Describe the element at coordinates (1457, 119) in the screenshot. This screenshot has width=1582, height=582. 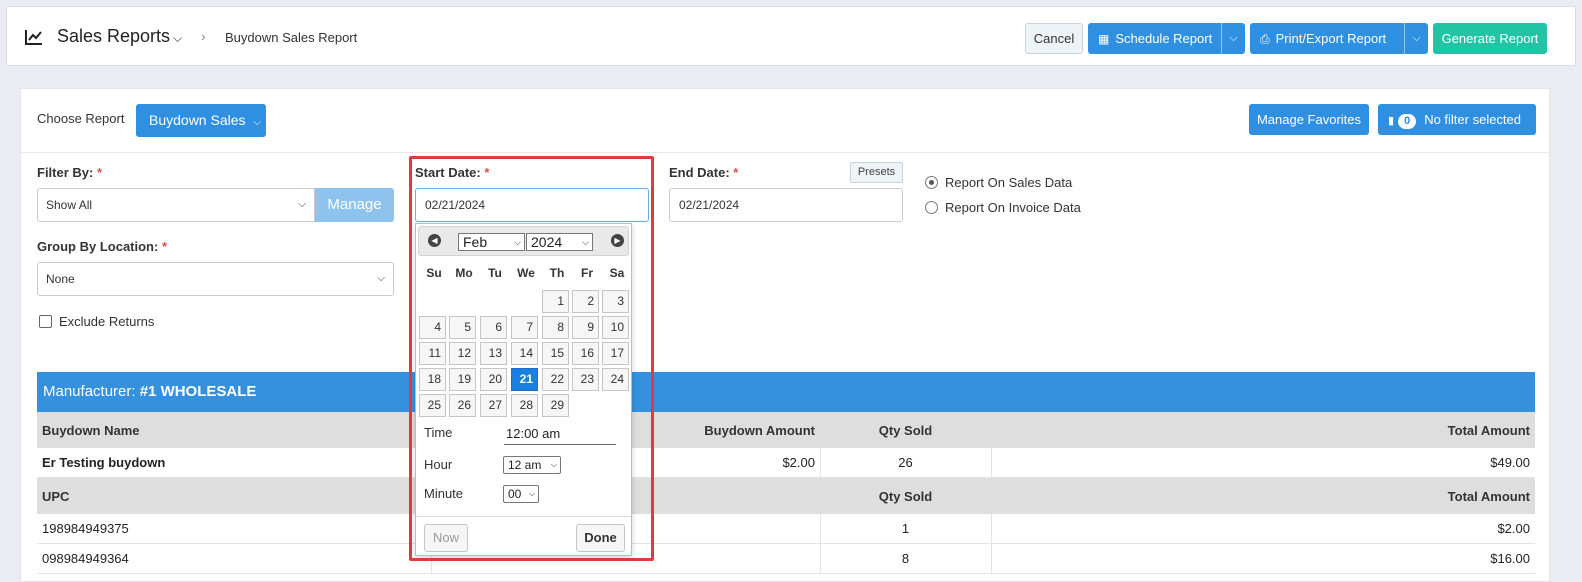
I see `filter-status-button: ▮ 0 No filter selected` at that location.